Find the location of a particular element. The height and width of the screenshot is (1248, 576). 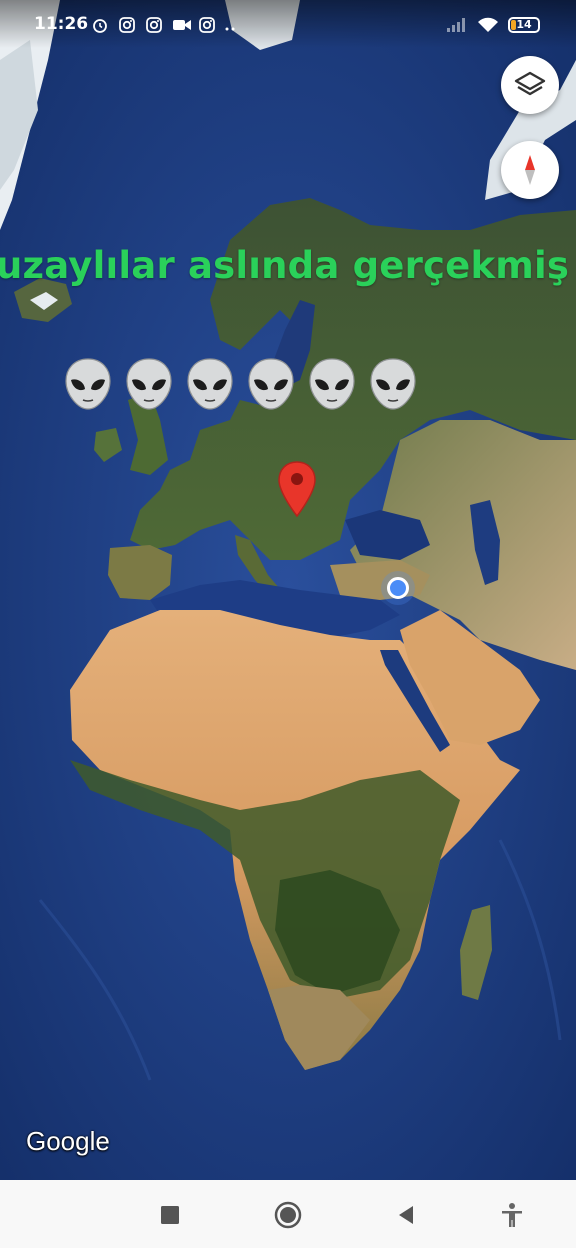

compass-button is located at coordinates (530, 170).